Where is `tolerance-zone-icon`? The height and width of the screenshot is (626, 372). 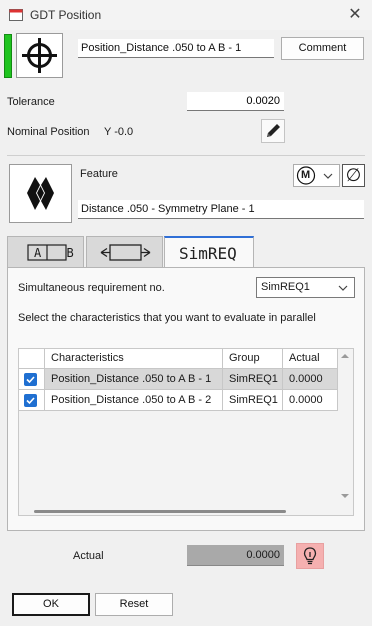 tolerance-zone-icon is located at coordinates (125, 252).